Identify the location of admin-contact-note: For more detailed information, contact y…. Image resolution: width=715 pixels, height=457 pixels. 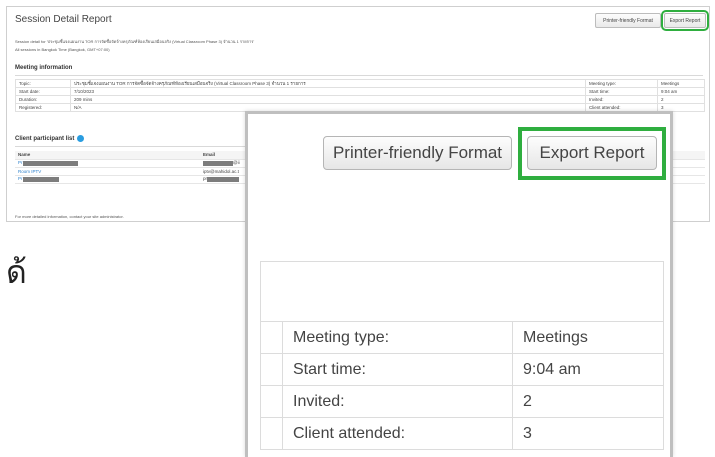
(69, 216).